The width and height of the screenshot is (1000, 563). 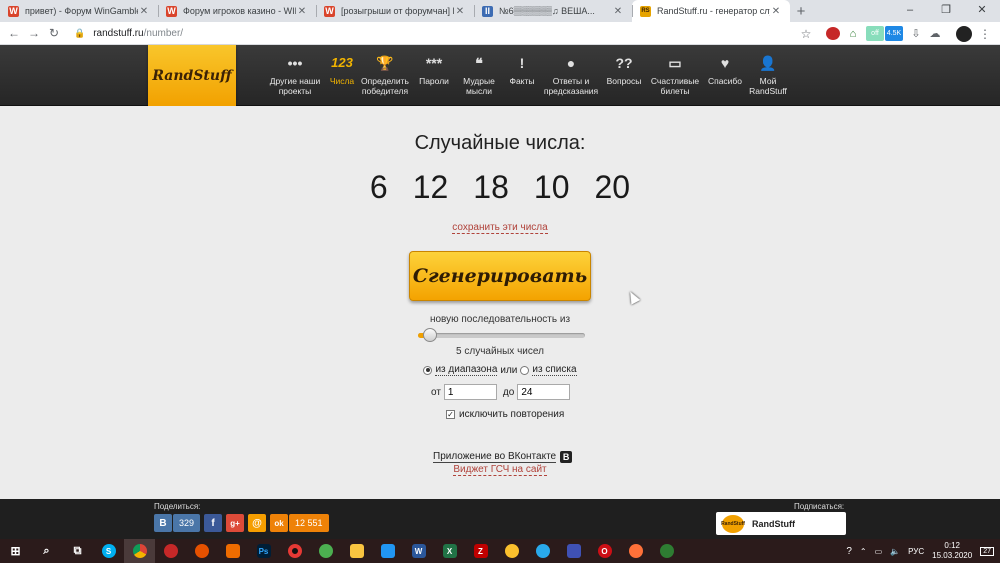 What do you see at coordinates (139, 551) in the screenshot?
I see `taskbar-app-chrome` at bounding box center [139, 551].